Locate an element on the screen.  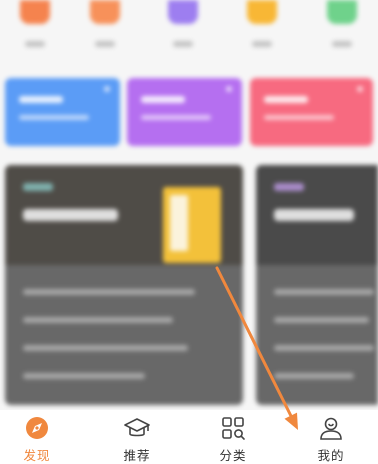
tab-recommend: 推荐 is located at coordinates (137, 439).